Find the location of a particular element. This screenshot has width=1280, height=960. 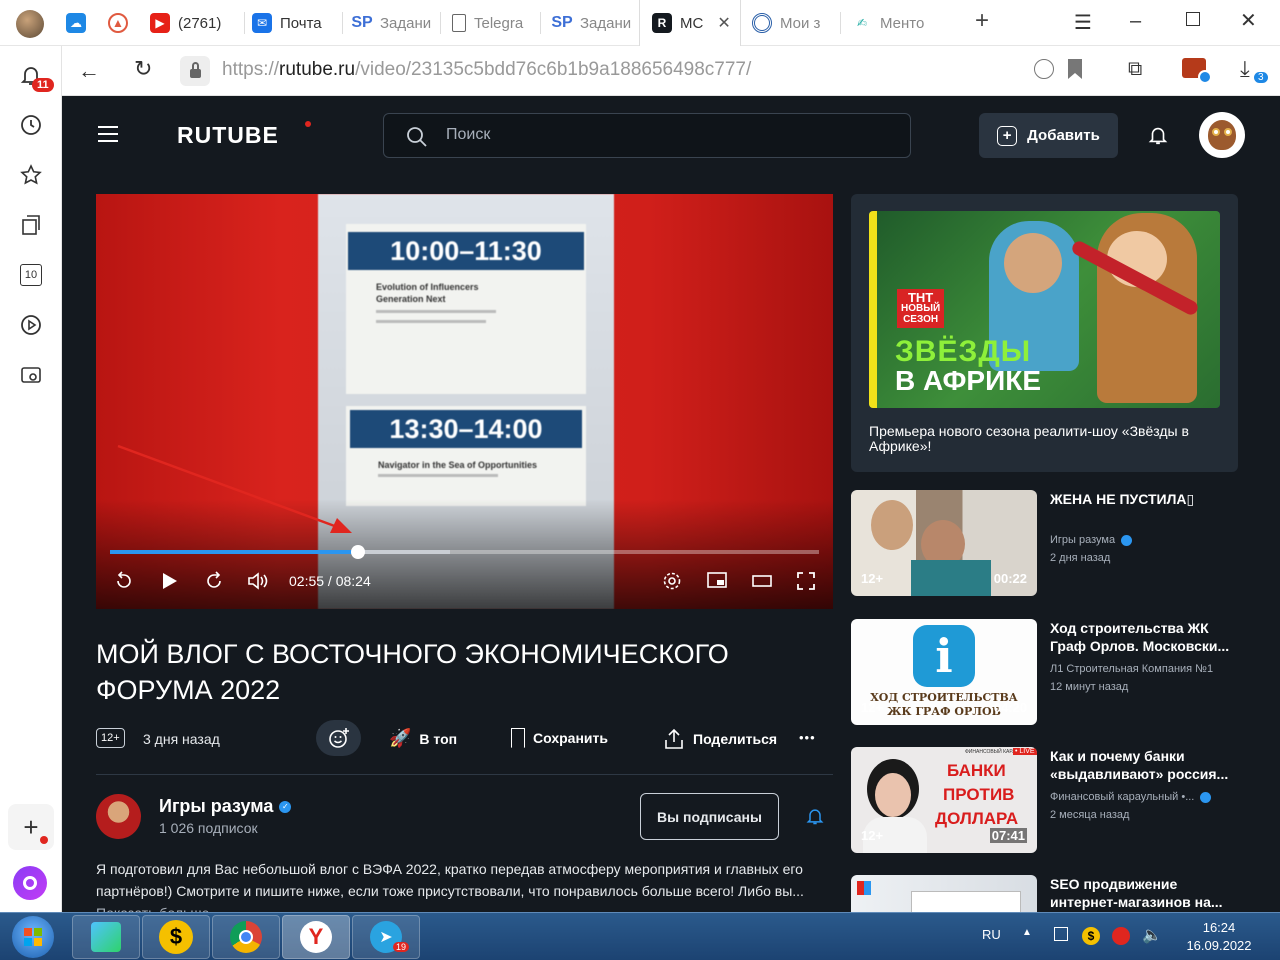

tab-rutube-active: R МС ✕ is located at coordinates (690, 23).